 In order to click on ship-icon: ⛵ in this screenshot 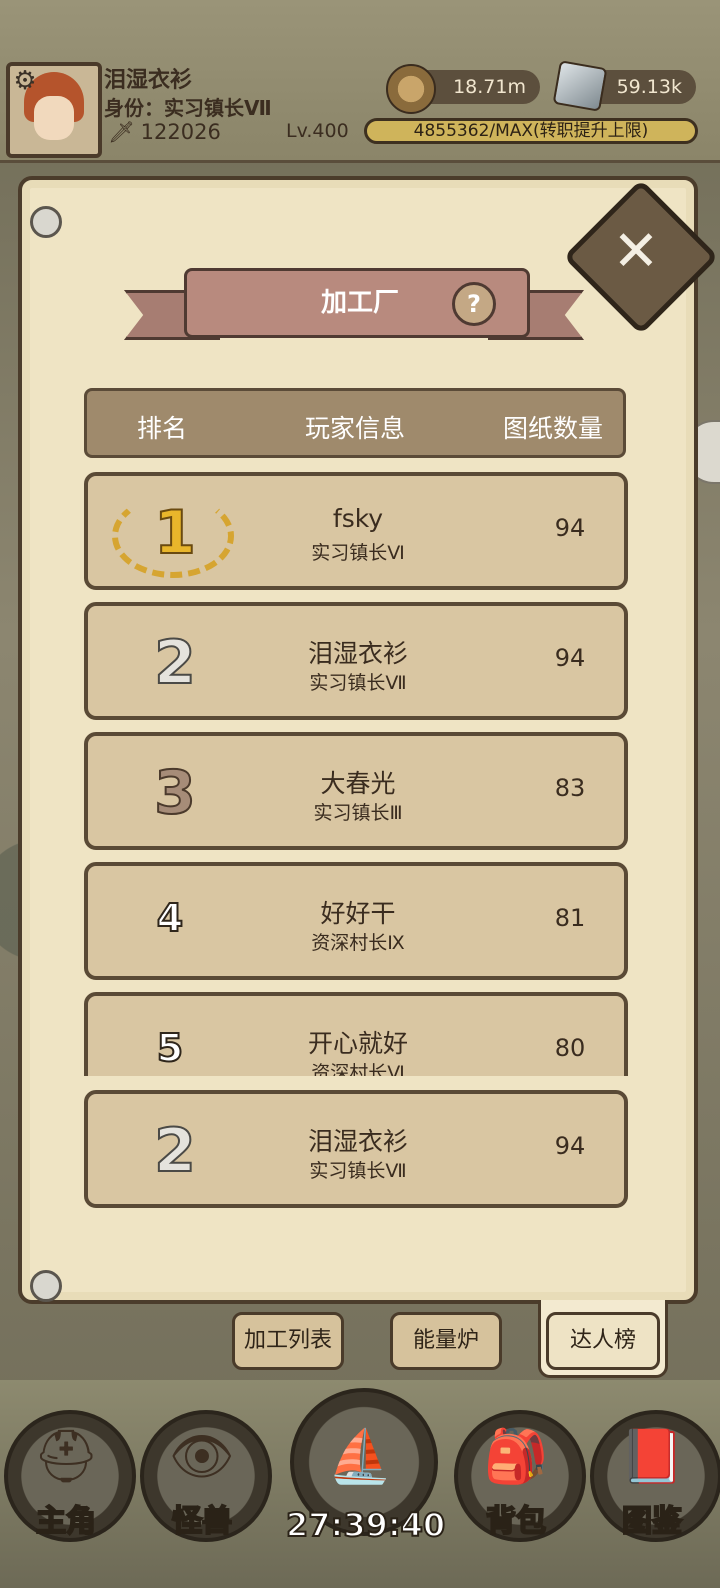, I will do `click(360, 1457)`.